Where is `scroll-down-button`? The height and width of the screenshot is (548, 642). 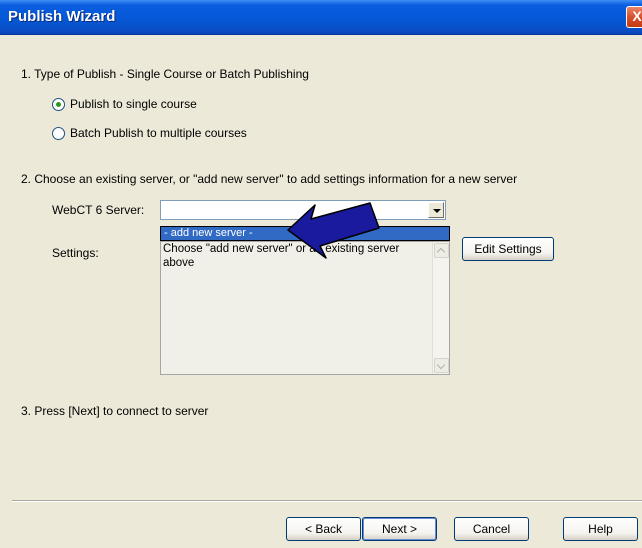
scroll-down-button is located at coordinates (441, 365).